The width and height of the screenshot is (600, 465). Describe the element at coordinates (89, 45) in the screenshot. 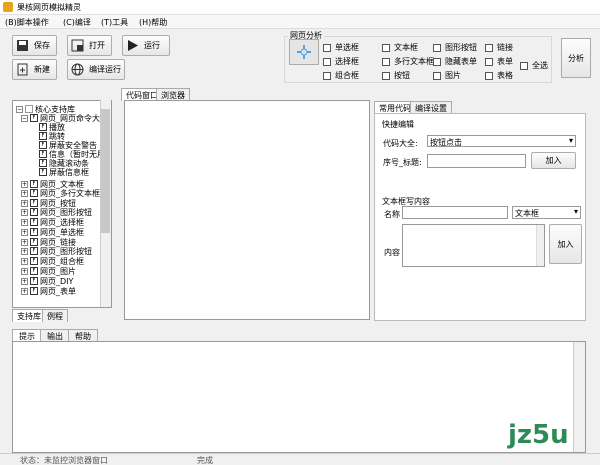

I see `open-button: 打开` at that location.